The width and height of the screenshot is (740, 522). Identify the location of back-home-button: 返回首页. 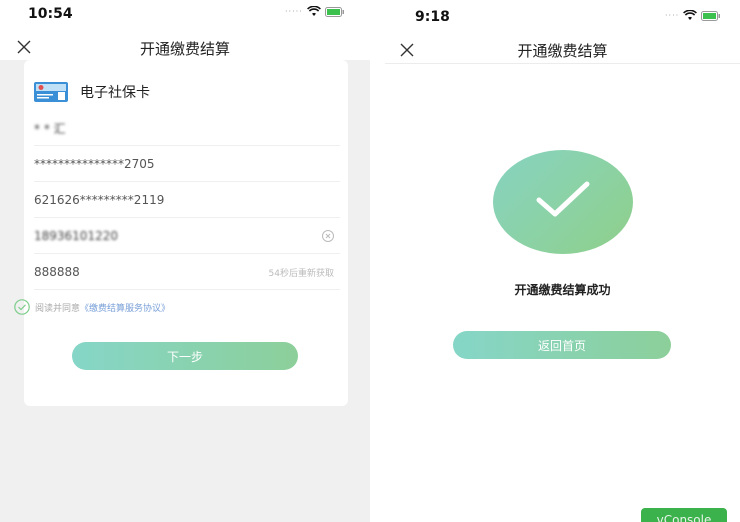
(562, 345).